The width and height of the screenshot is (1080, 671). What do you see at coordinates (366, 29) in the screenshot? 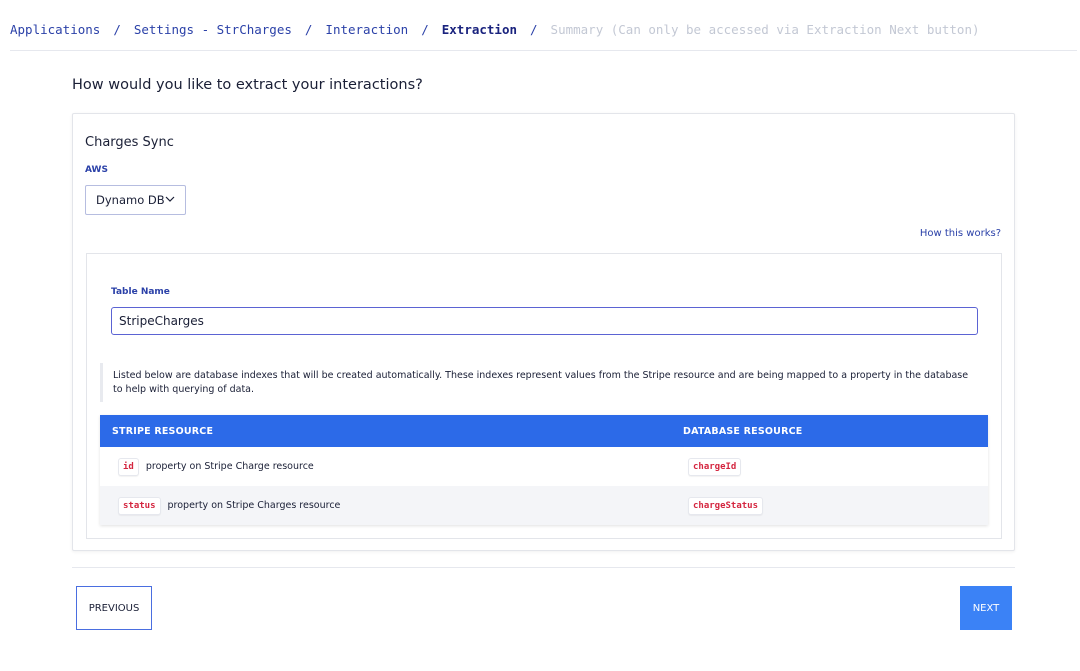
I see `breadcrumb-interaction: Interaction` at bounding box center [366, 29].